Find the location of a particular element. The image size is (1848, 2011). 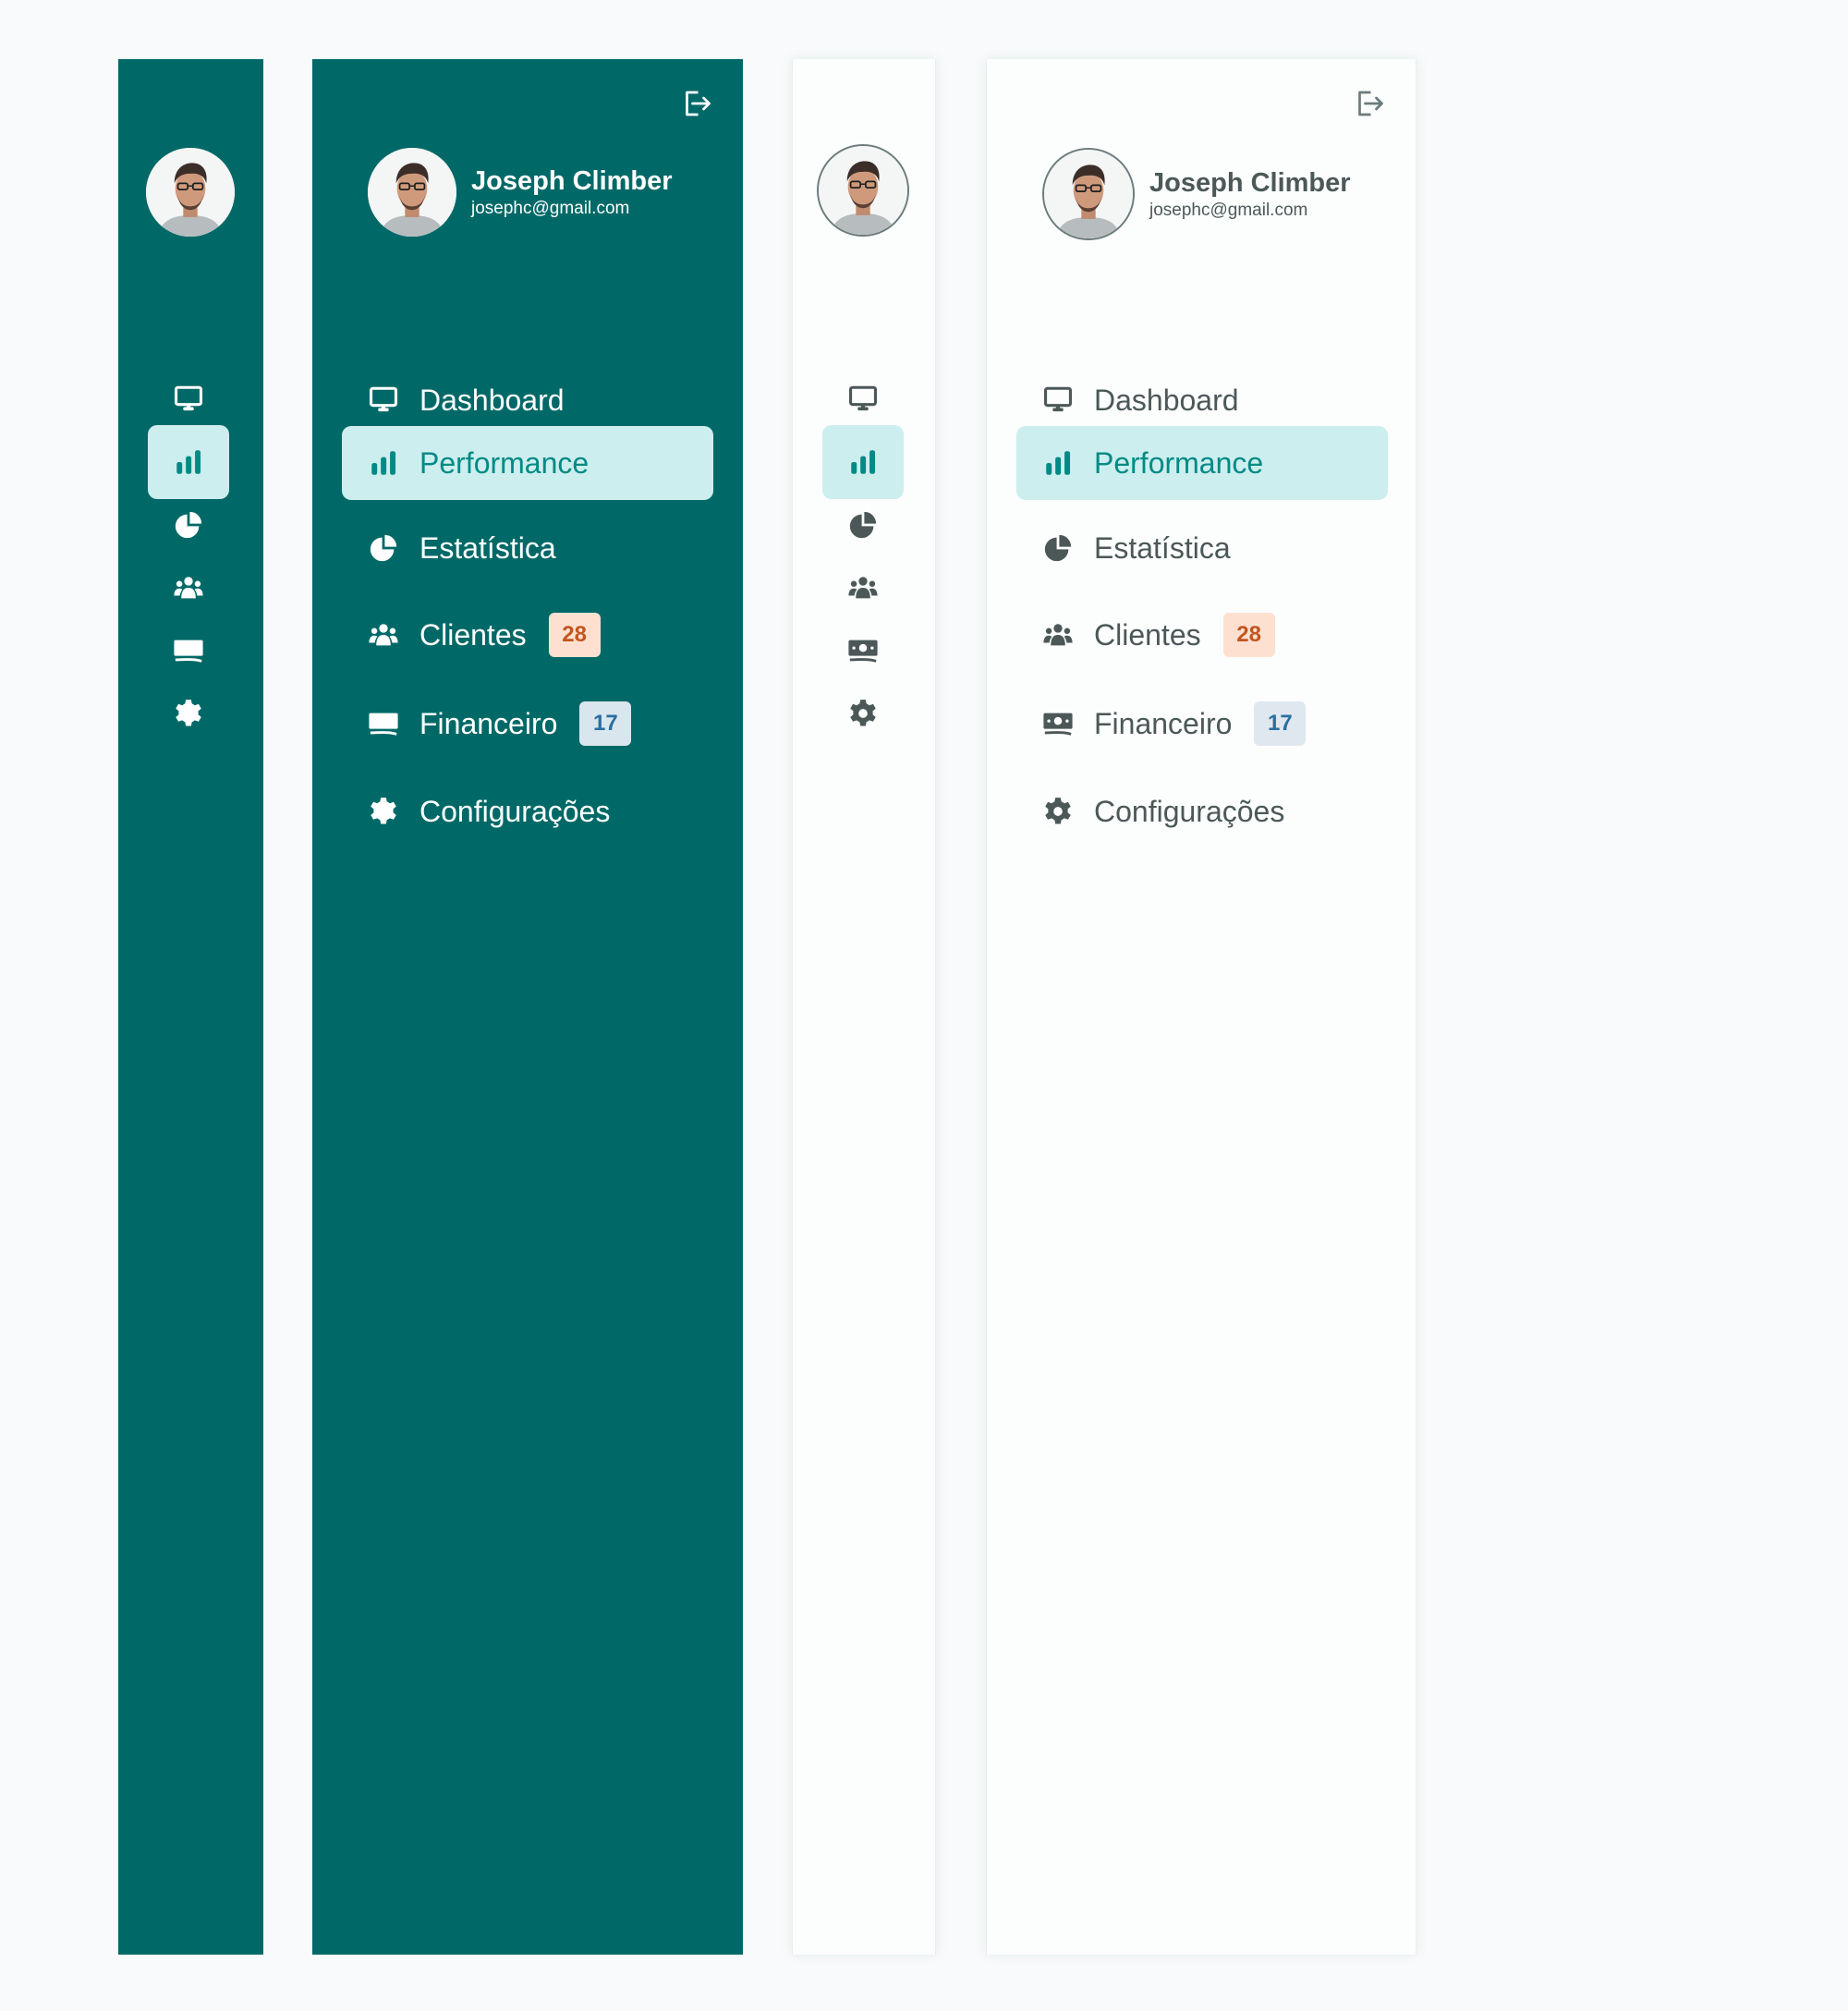

sidebar-collapsed-dark is located at coordinates (190, 1007).